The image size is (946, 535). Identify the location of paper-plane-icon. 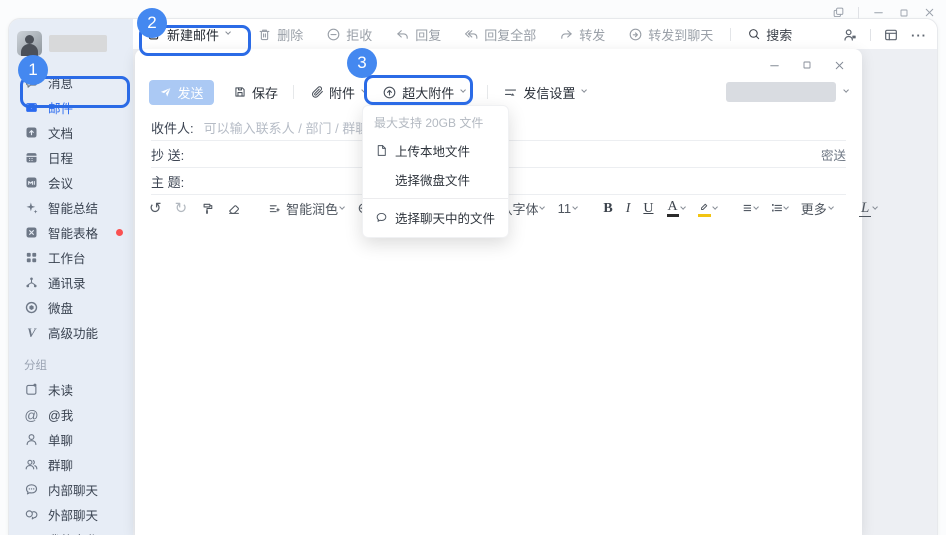
(165, 92).